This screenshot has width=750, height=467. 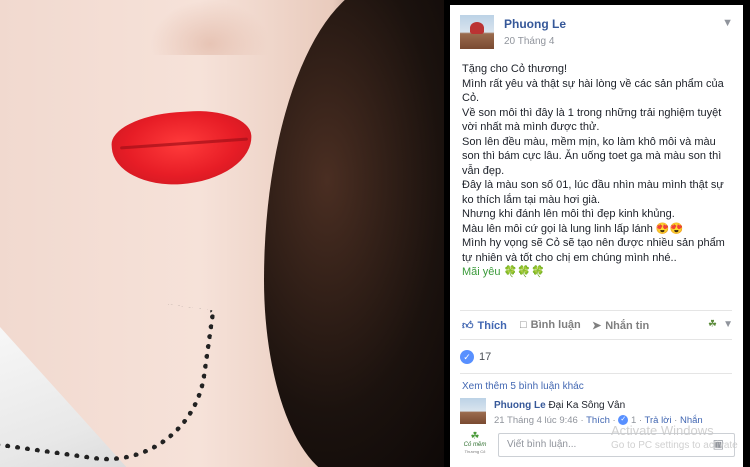 I want to click on like-label: Thích, so click(x=492, y=326).